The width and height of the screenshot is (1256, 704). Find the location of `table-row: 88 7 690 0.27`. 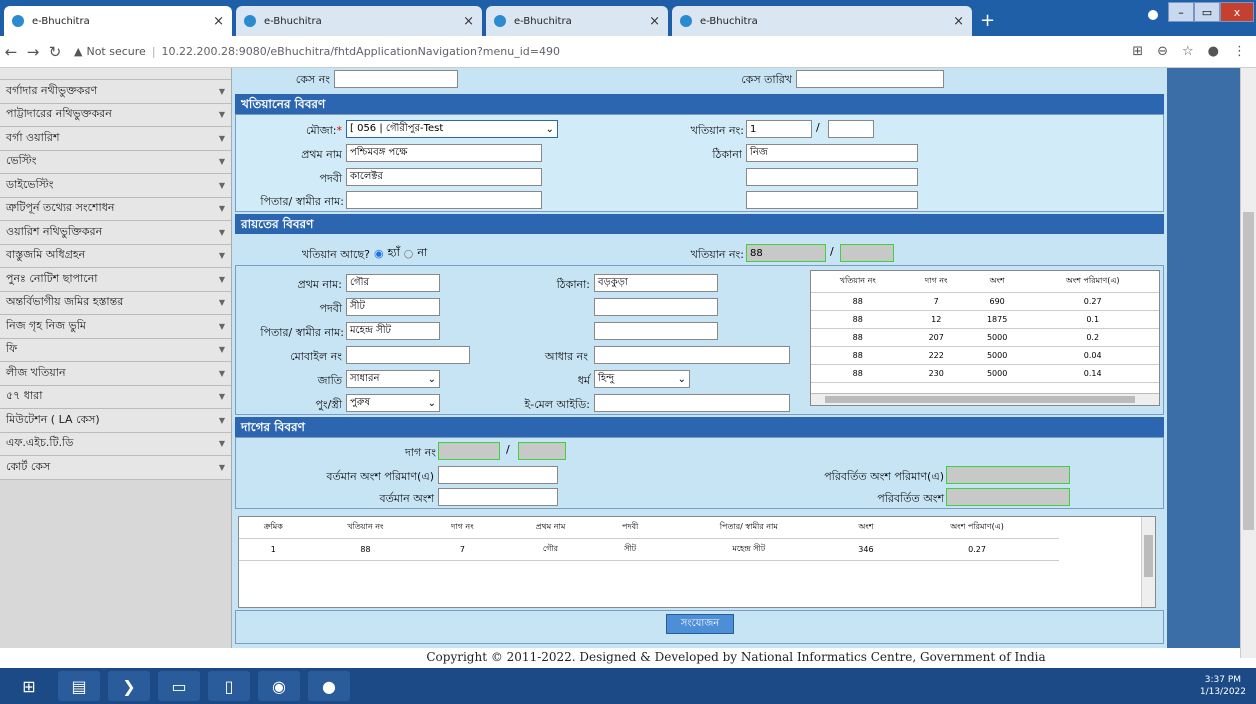

table-row: 88 7 690 0.27 is located at coordinates (985, 301).